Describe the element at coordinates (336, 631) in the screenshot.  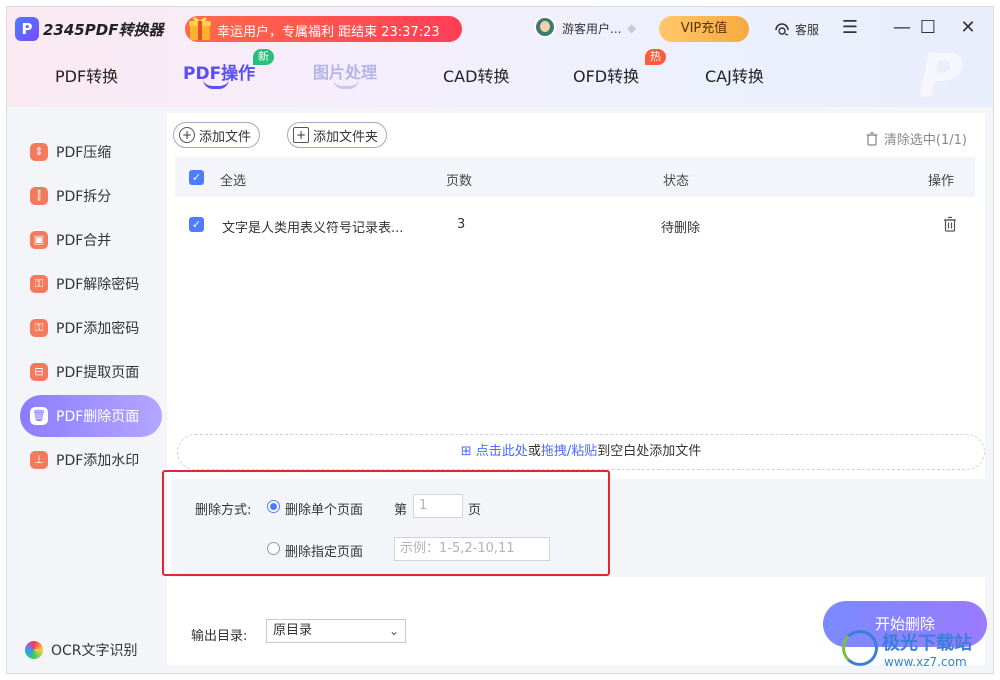
I see `output-dir-select: 原目录 ⌄` at that location.